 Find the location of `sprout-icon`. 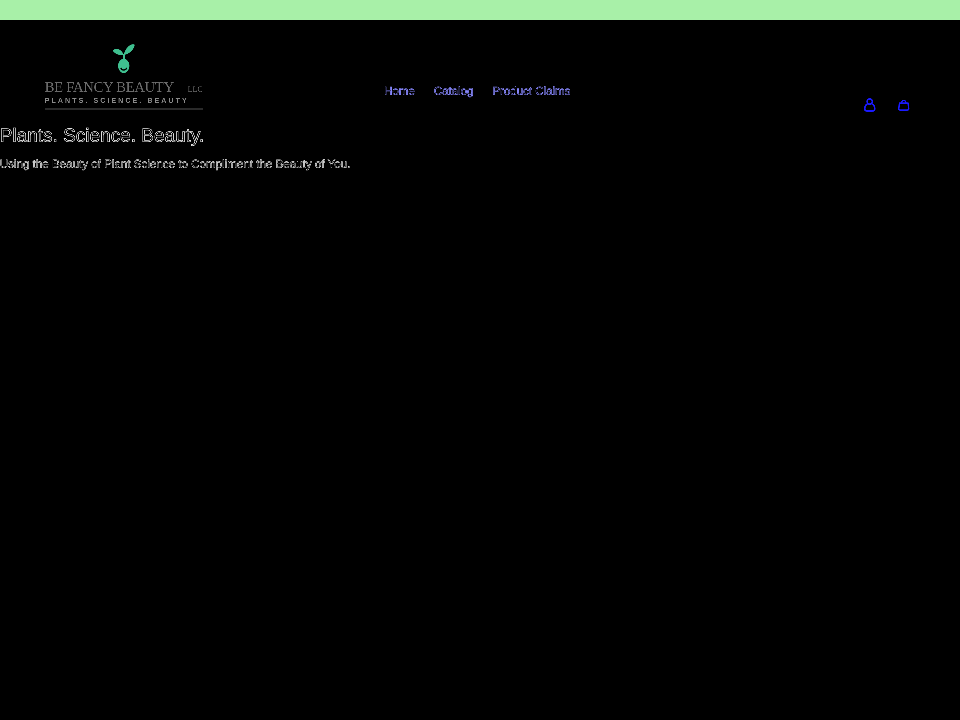

sprout-icon is located at coordinates (124, 59).